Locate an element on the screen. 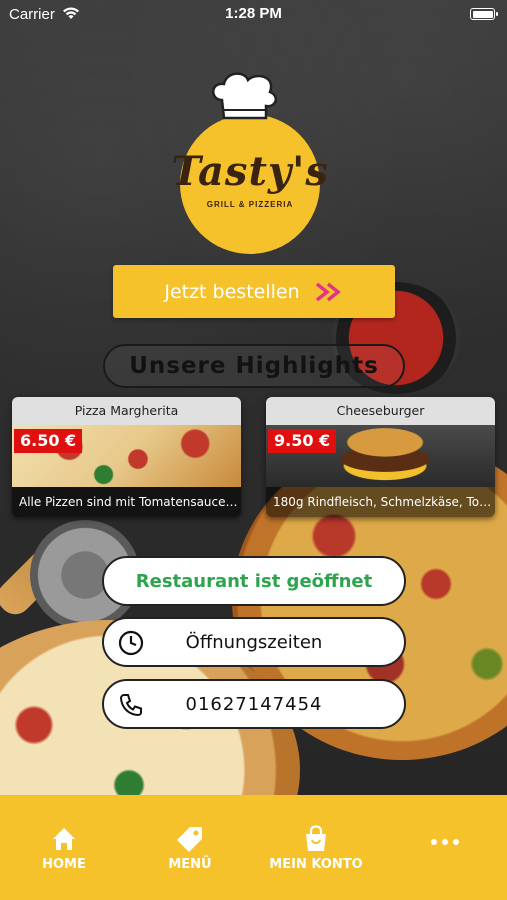 The height and width of the screenshot is (900, 507). order-now-button: Jetzt bestellen is located at coordinates (254, 291).